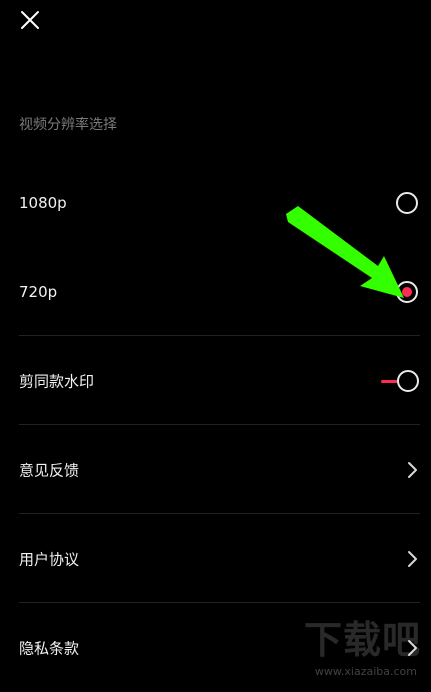  I want to click on user-agreement-row: 用户协议, so click(219, 558).